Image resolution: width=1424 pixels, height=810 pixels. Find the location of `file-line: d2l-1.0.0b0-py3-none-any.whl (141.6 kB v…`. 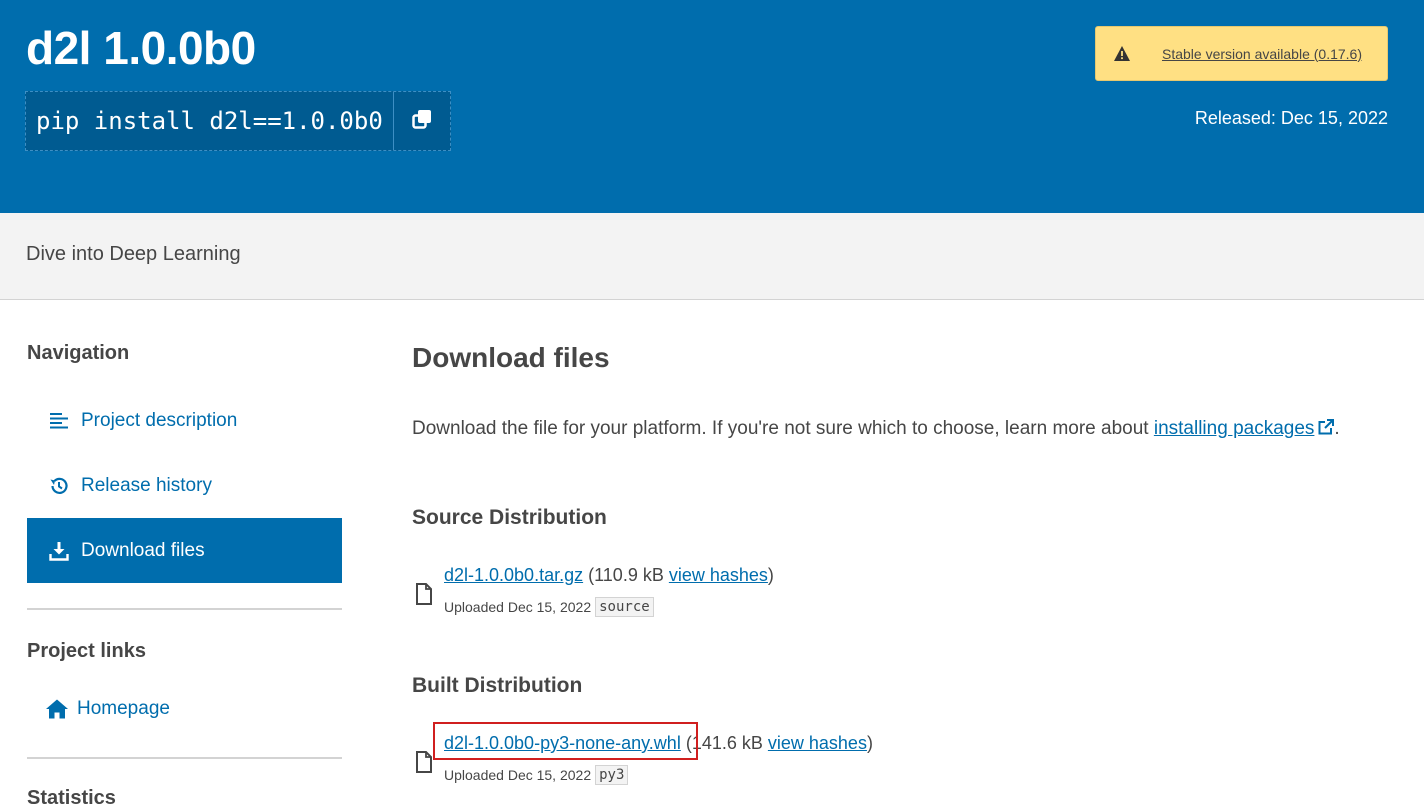

file-line: d2l-1.0.0b0-py3-none-any.whl (141.6 kB v… is located at coordinates (658, 743).